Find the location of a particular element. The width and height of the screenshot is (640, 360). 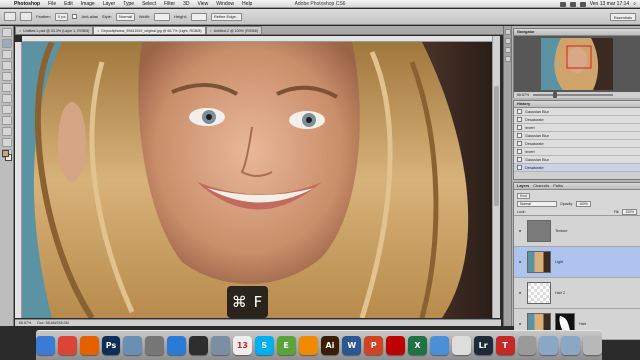

tab-layers: Layers is located at coordinates (523, 186).